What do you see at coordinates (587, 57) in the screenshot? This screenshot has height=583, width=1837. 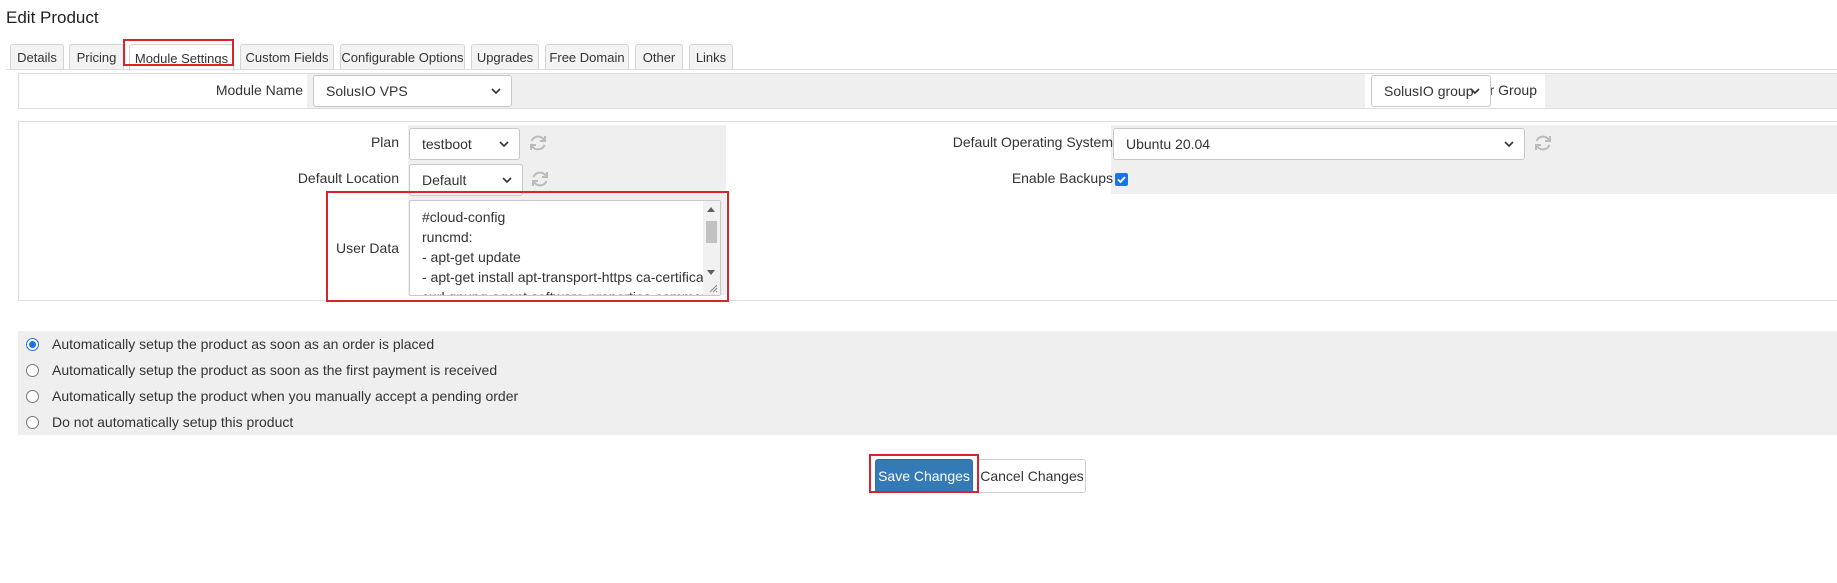 I see `tab-free-domain: Free Domain` at bounding box center [587, 57].